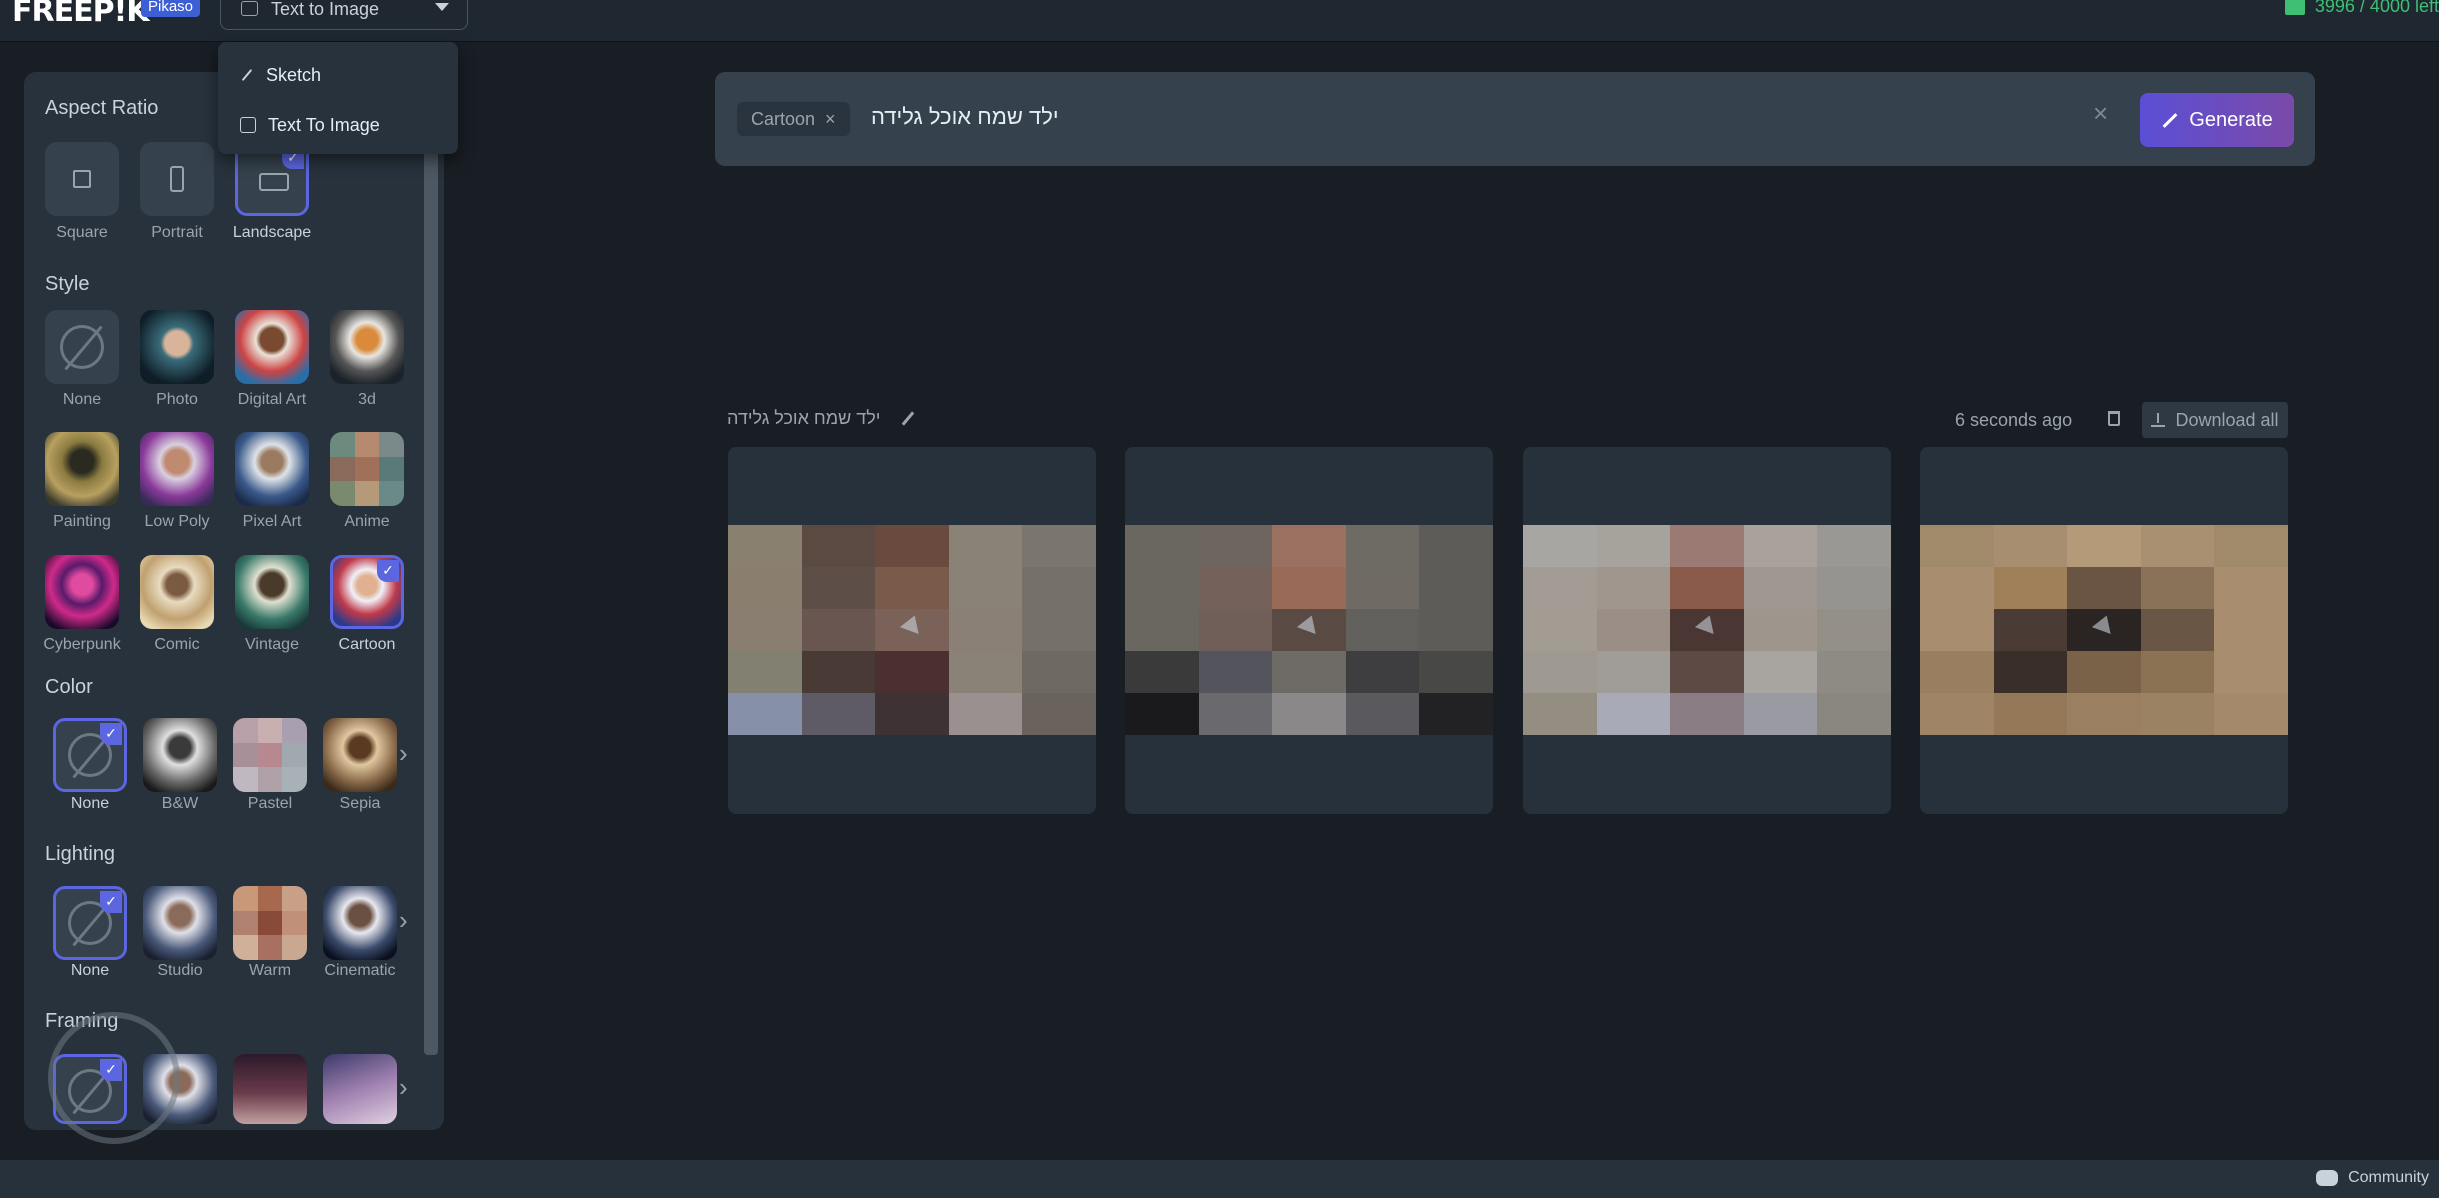 The width and height of the screenshot is (2439, 1198). Describe the element at coordinates (2170, 120) in the screenshot. I see `magic-wand-icon` at that location.